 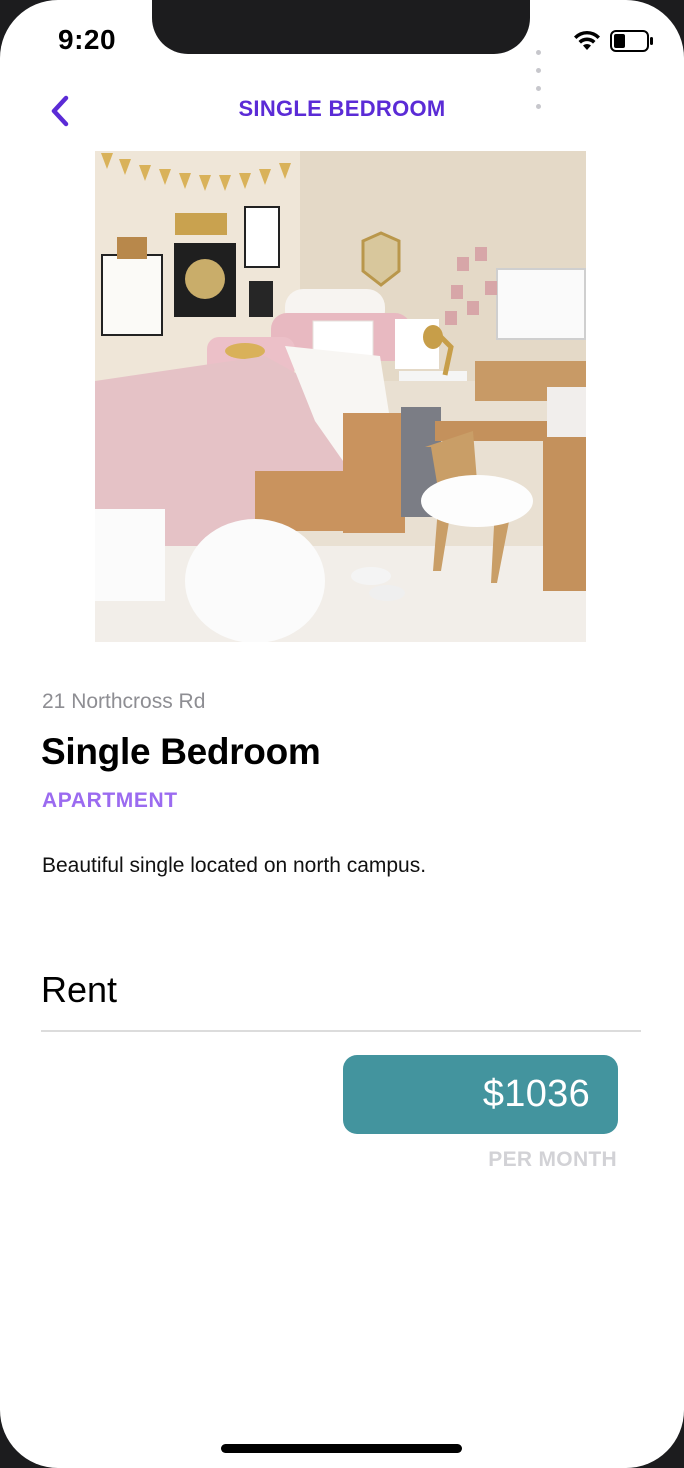 I want to click on rent-heading: Rent, so click(x=79, y=989).